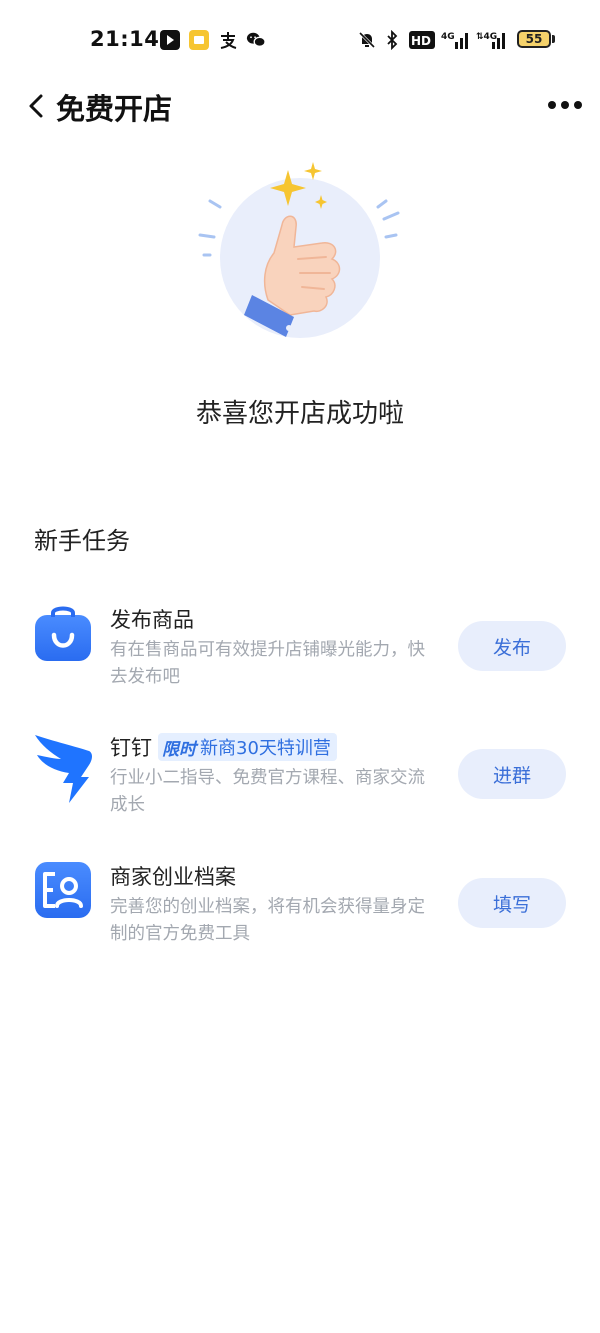 The width and height of the screenshot is (600, 1333). I want to click on thumbs-up-illustration, so click(300, 255).